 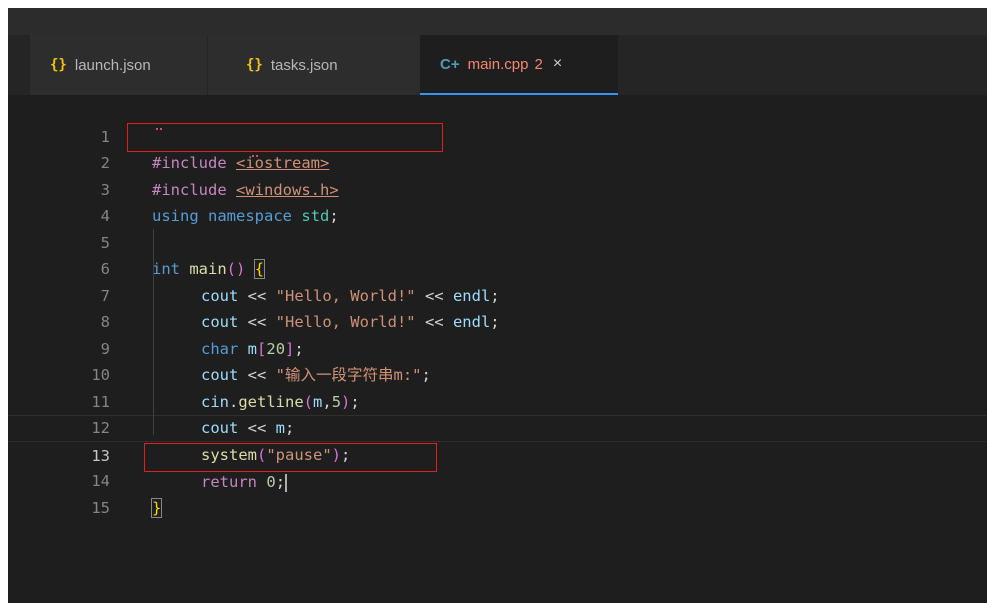 I want to click on code-line: 4, so click(x=497, y=201).